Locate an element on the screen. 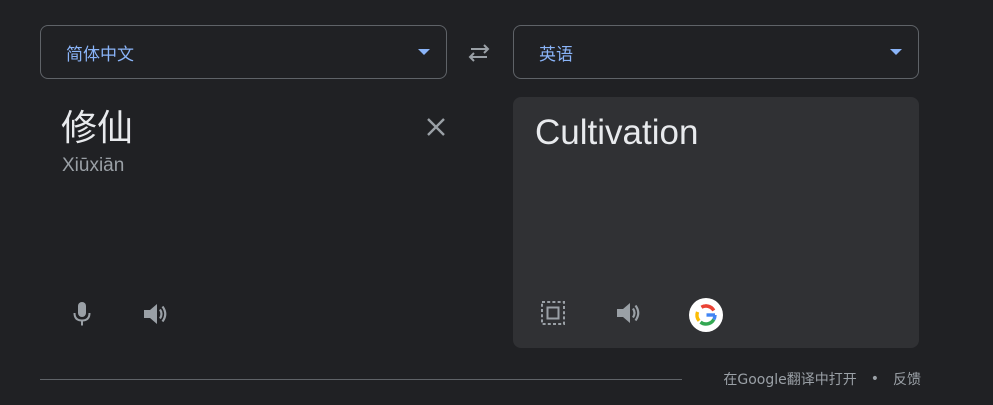 Image resolution: width=993 pixels, height=405 pixels. microphone-icon is located at coordinates (82, 314).